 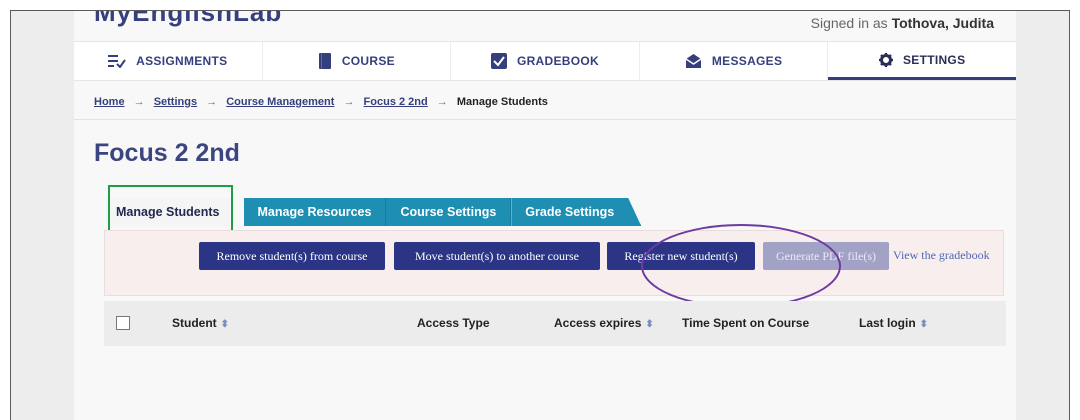 What do you see at coordinates (498, 61) in the screenshot?
I see `gradebook-icon` at bounding box center [498, 61].